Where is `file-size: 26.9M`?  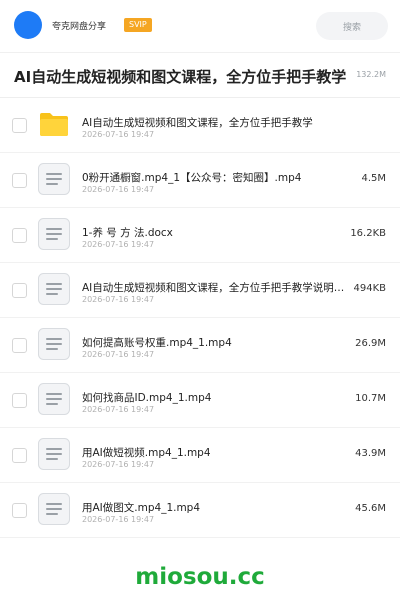 file-size: 26.9M is located at coordinates (370, 343).